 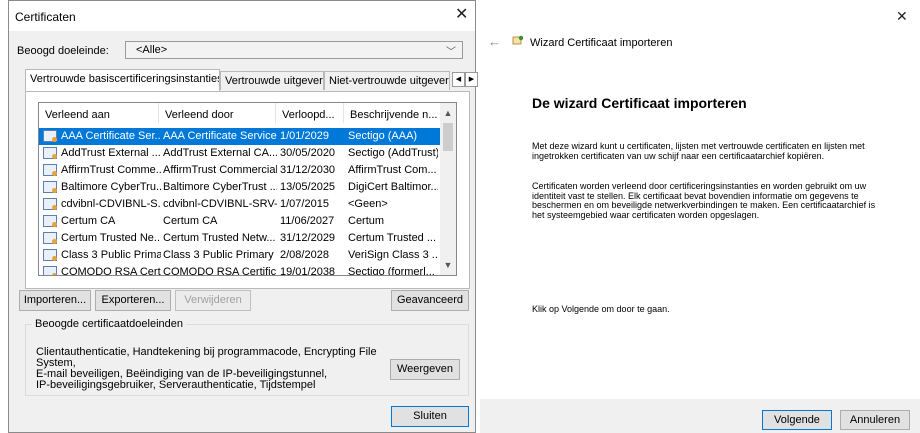 What do you see at coordinates (494, 41) in the screenshot?
I see `back-arrow-icon: ←` at bounding box center [494, 41].